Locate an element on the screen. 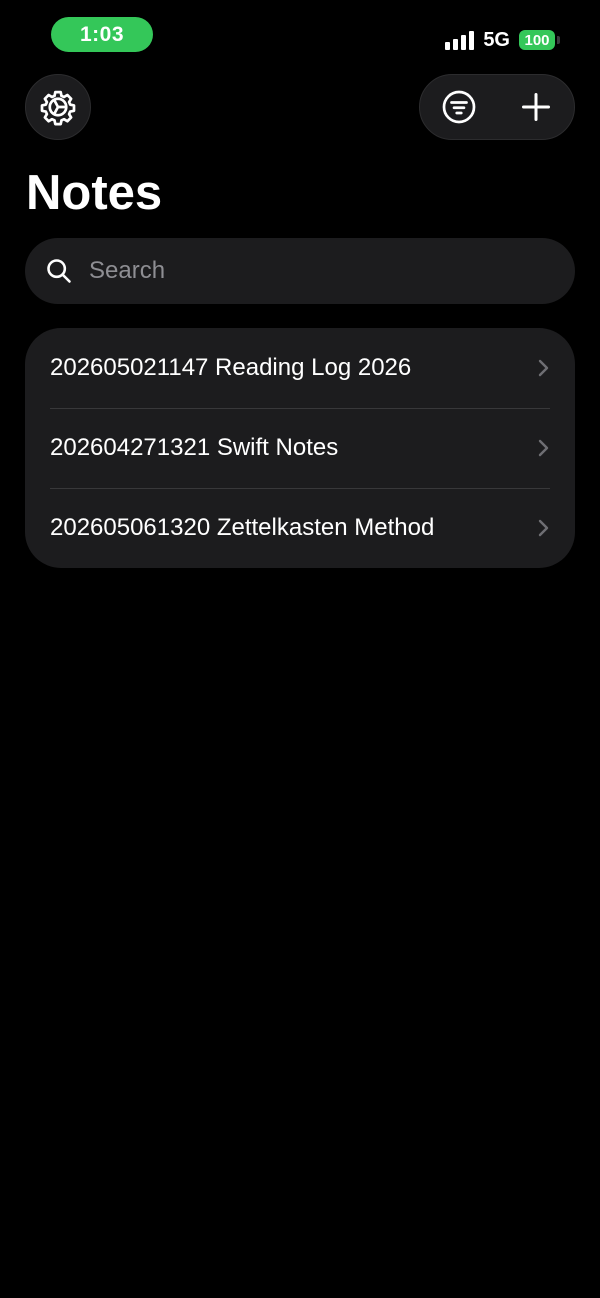 Image resolution: width=600 pixels, height=1298 pixels. search-bar is located at coordinates (300, 271).